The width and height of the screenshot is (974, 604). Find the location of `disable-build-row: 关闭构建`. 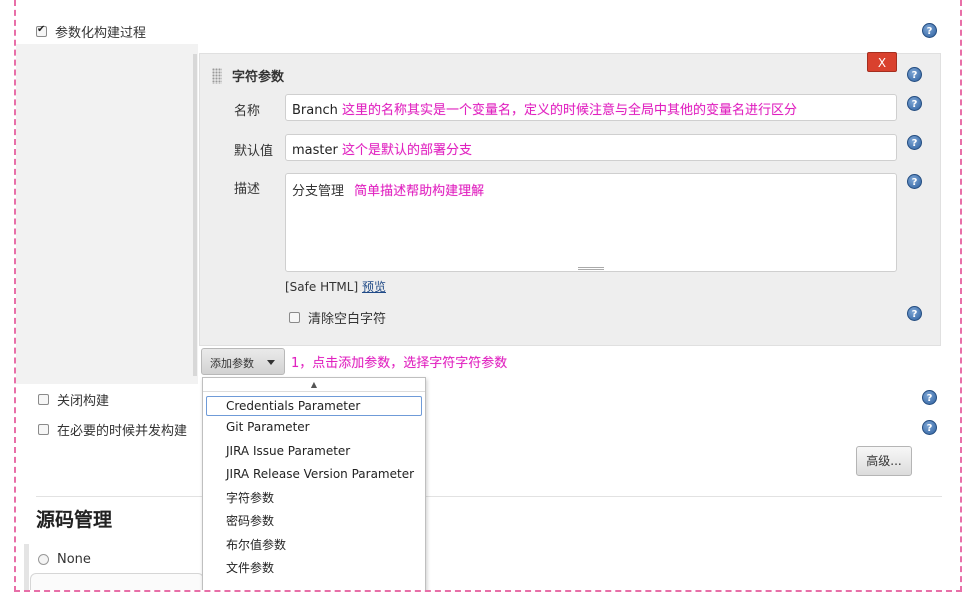

disable-build-row: 关闭构建 is located at coordinates (73, 399).